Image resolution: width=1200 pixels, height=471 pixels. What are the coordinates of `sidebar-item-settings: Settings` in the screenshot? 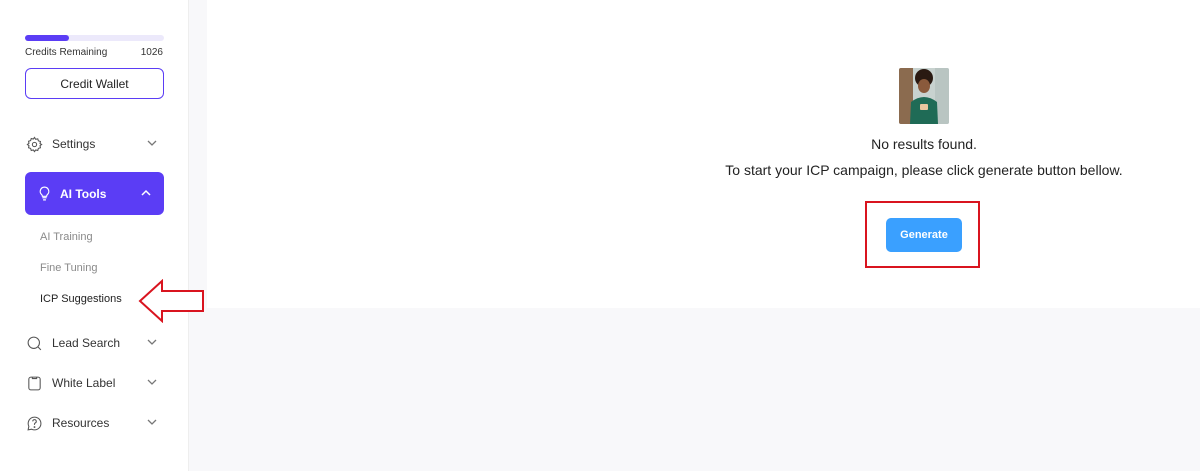 It's located at (94, 144).